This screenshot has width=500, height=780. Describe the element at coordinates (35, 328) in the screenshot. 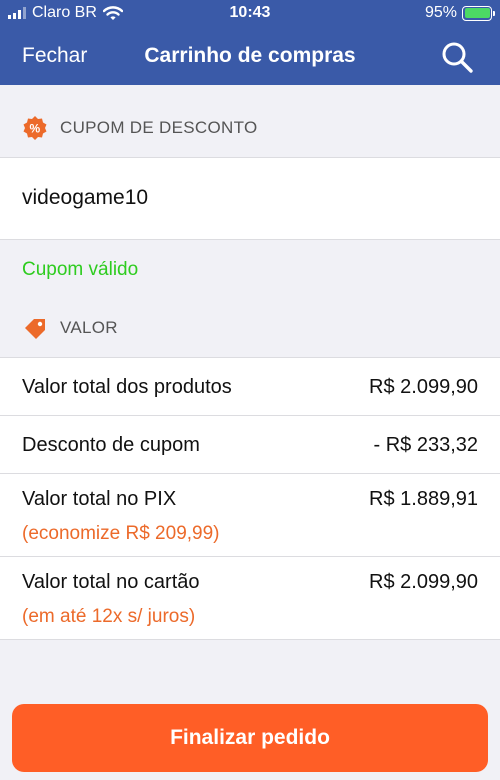

I see `price-tag-icon` at that location.